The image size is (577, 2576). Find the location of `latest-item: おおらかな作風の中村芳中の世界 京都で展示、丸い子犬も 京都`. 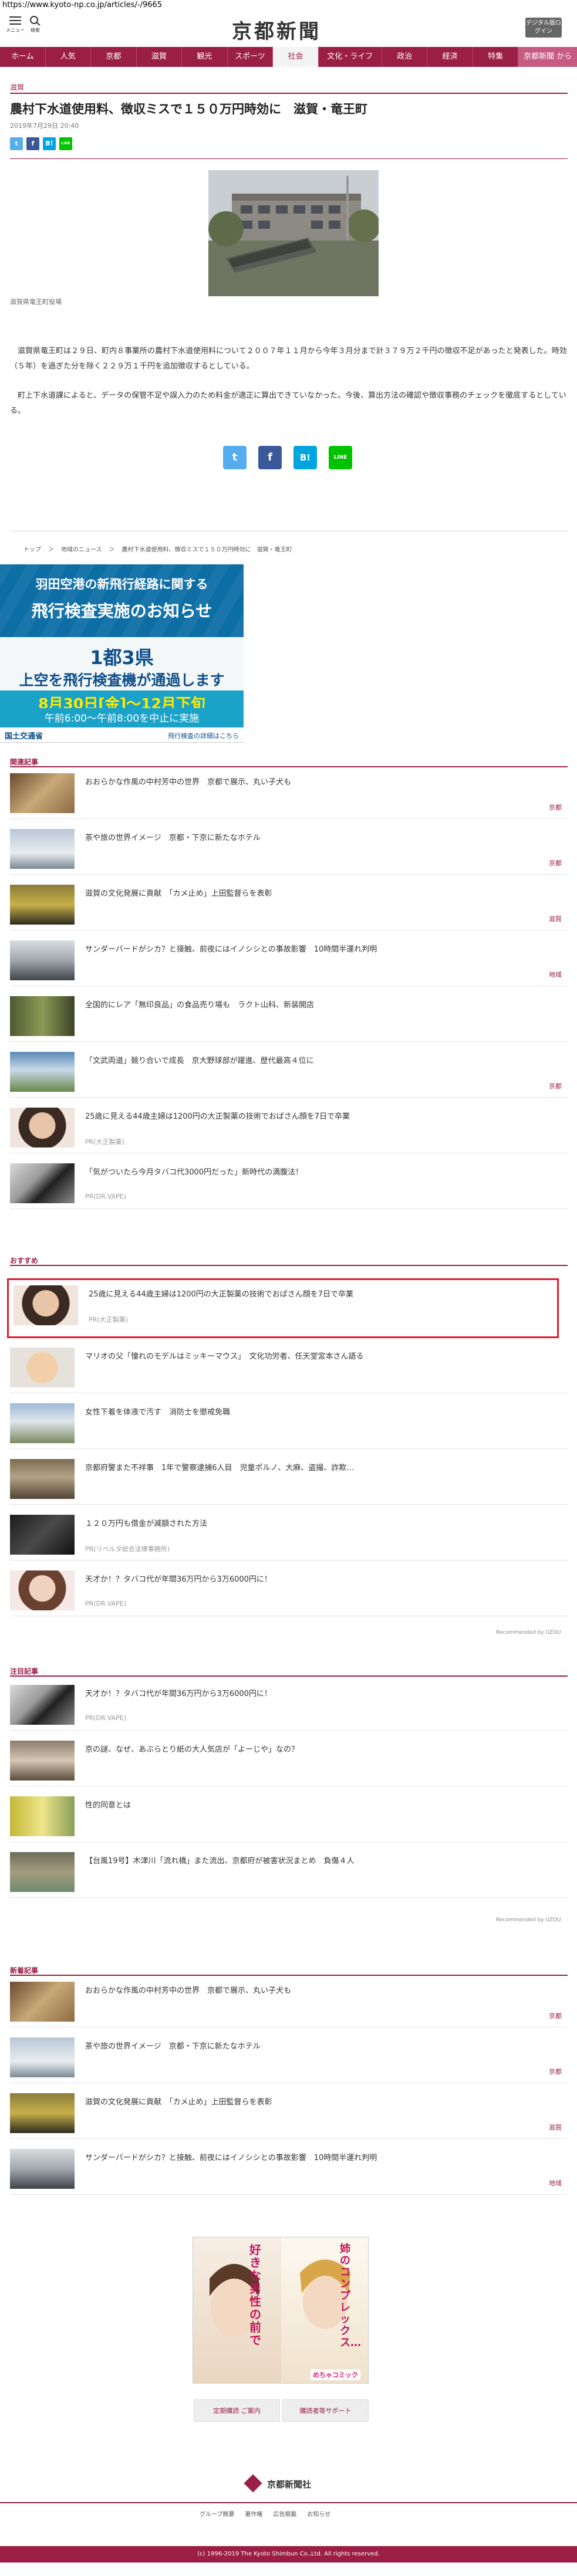

latest-item: おおらかな作風の中村芳中の世界 京都で展示、丸い子犬も 京都 is located at coordinates (289, 2002).